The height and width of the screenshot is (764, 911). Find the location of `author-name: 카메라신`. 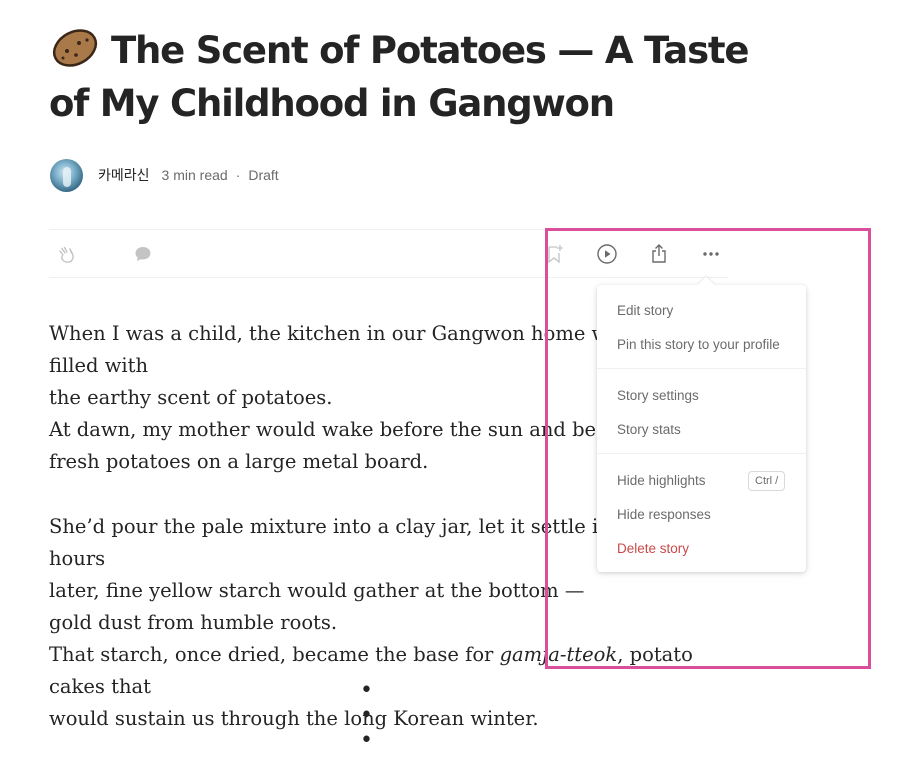

author-name: 카메라신 is located at coordinates (124, 175).